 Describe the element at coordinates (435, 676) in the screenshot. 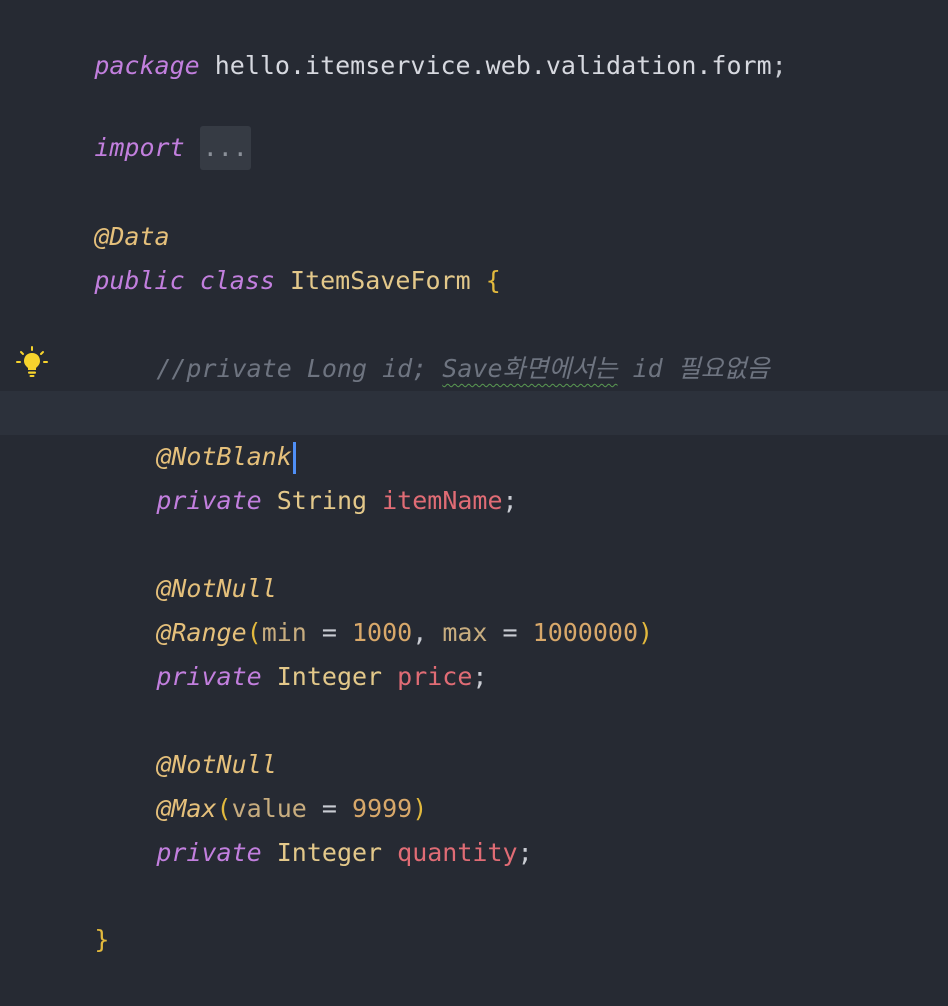

I see `field-name: price` at that location.